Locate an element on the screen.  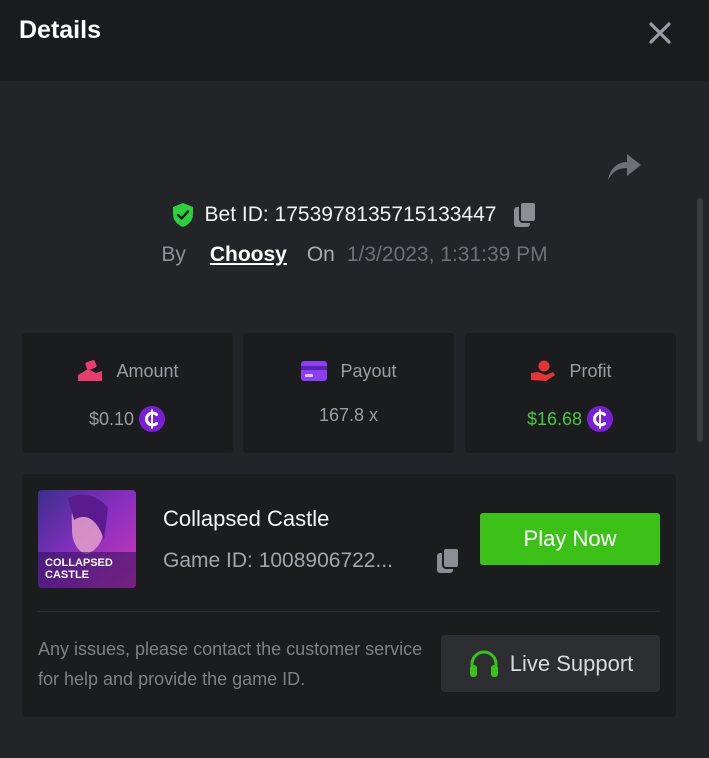
stat-profit: Profit $16.68 is located at coordinates (570, 393).